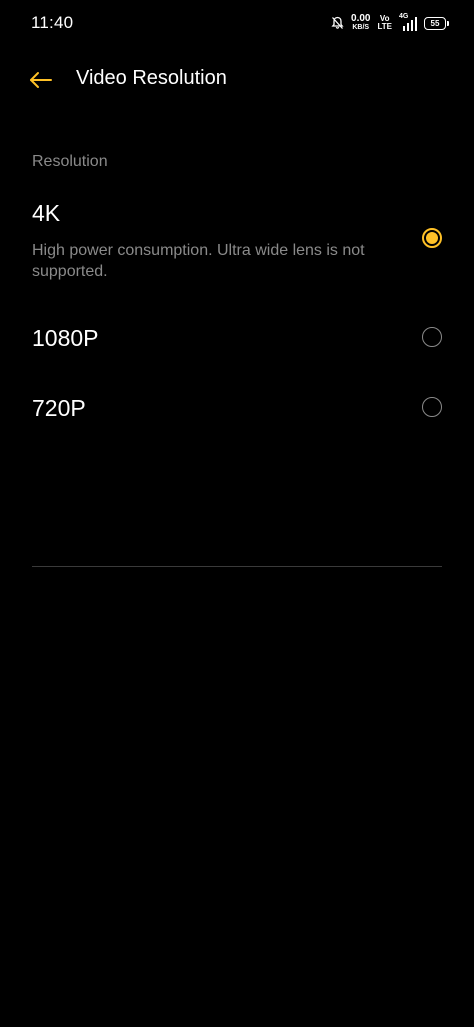  I want to click on page-title: Video Resolution, so click(151, 78).